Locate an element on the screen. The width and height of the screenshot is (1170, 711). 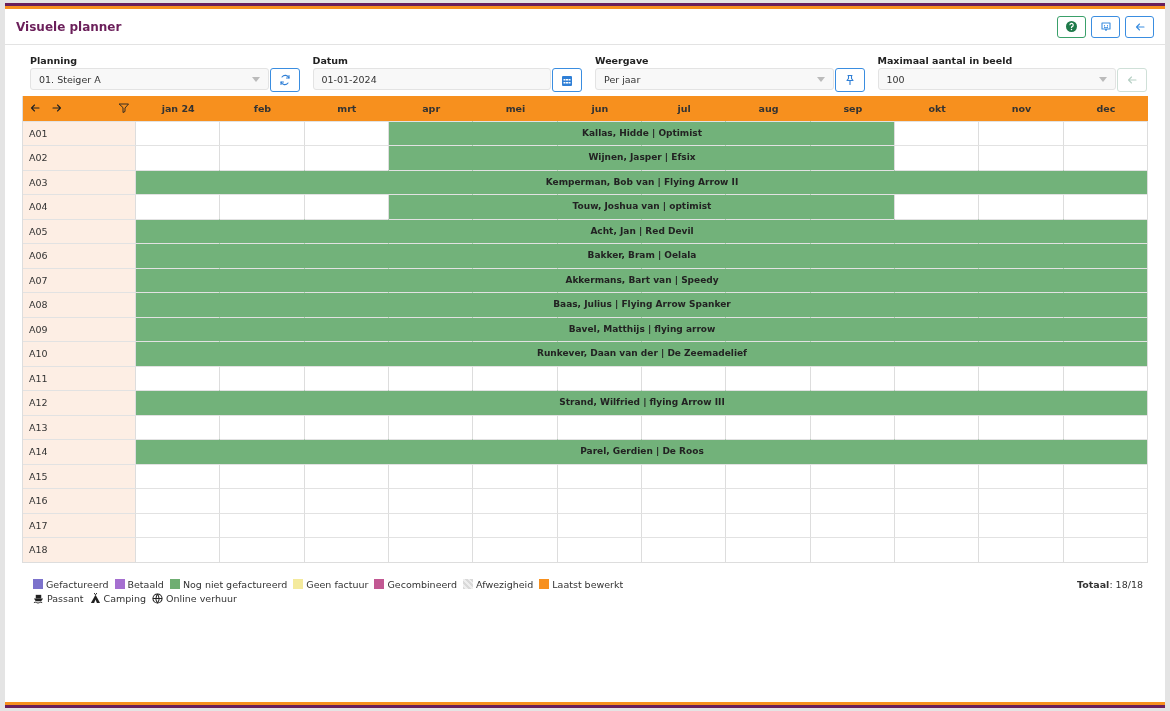
field-label: Datum is located at coordinates (330, 60).